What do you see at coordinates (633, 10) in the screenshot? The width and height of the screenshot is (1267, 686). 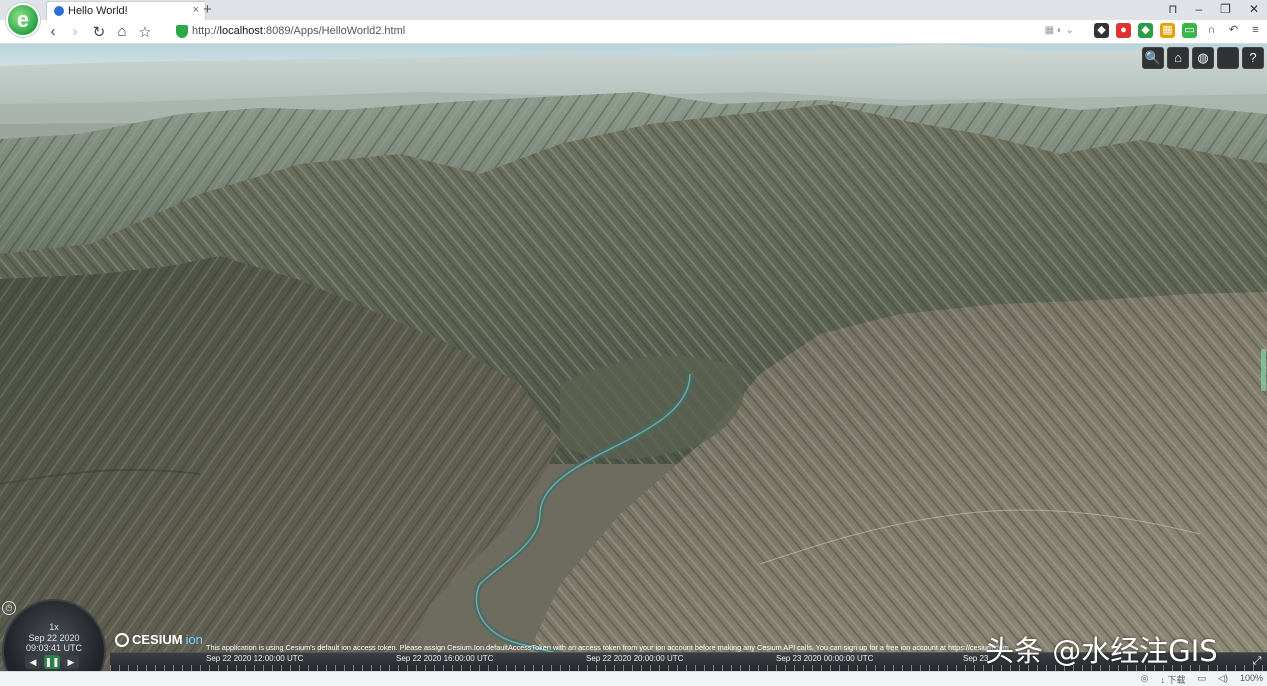 I see `tab-bar: Hello World! × + ⊓ – ❐ ✕` at bounding box center [633, 10].